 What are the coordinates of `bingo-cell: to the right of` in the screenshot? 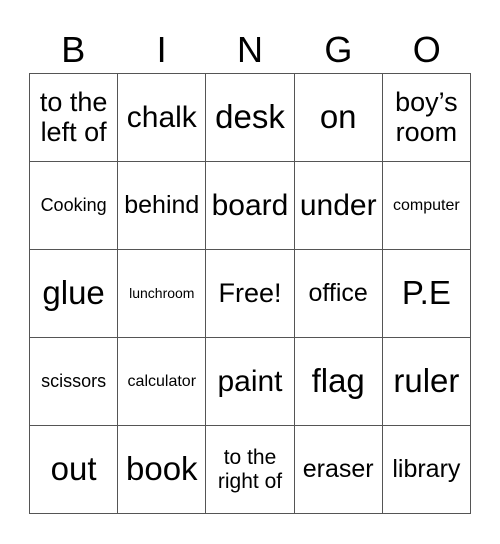 It's located at (250, 470).